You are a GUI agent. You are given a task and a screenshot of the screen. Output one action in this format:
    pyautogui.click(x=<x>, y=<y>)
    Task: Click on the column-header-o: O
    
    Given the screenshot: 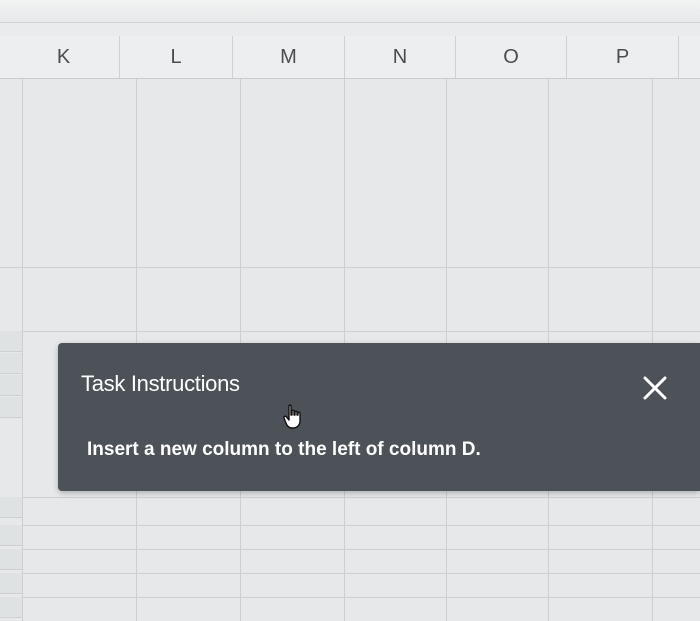 What is the action you would take?
    pyautogui.click(x=511, y=57)
    